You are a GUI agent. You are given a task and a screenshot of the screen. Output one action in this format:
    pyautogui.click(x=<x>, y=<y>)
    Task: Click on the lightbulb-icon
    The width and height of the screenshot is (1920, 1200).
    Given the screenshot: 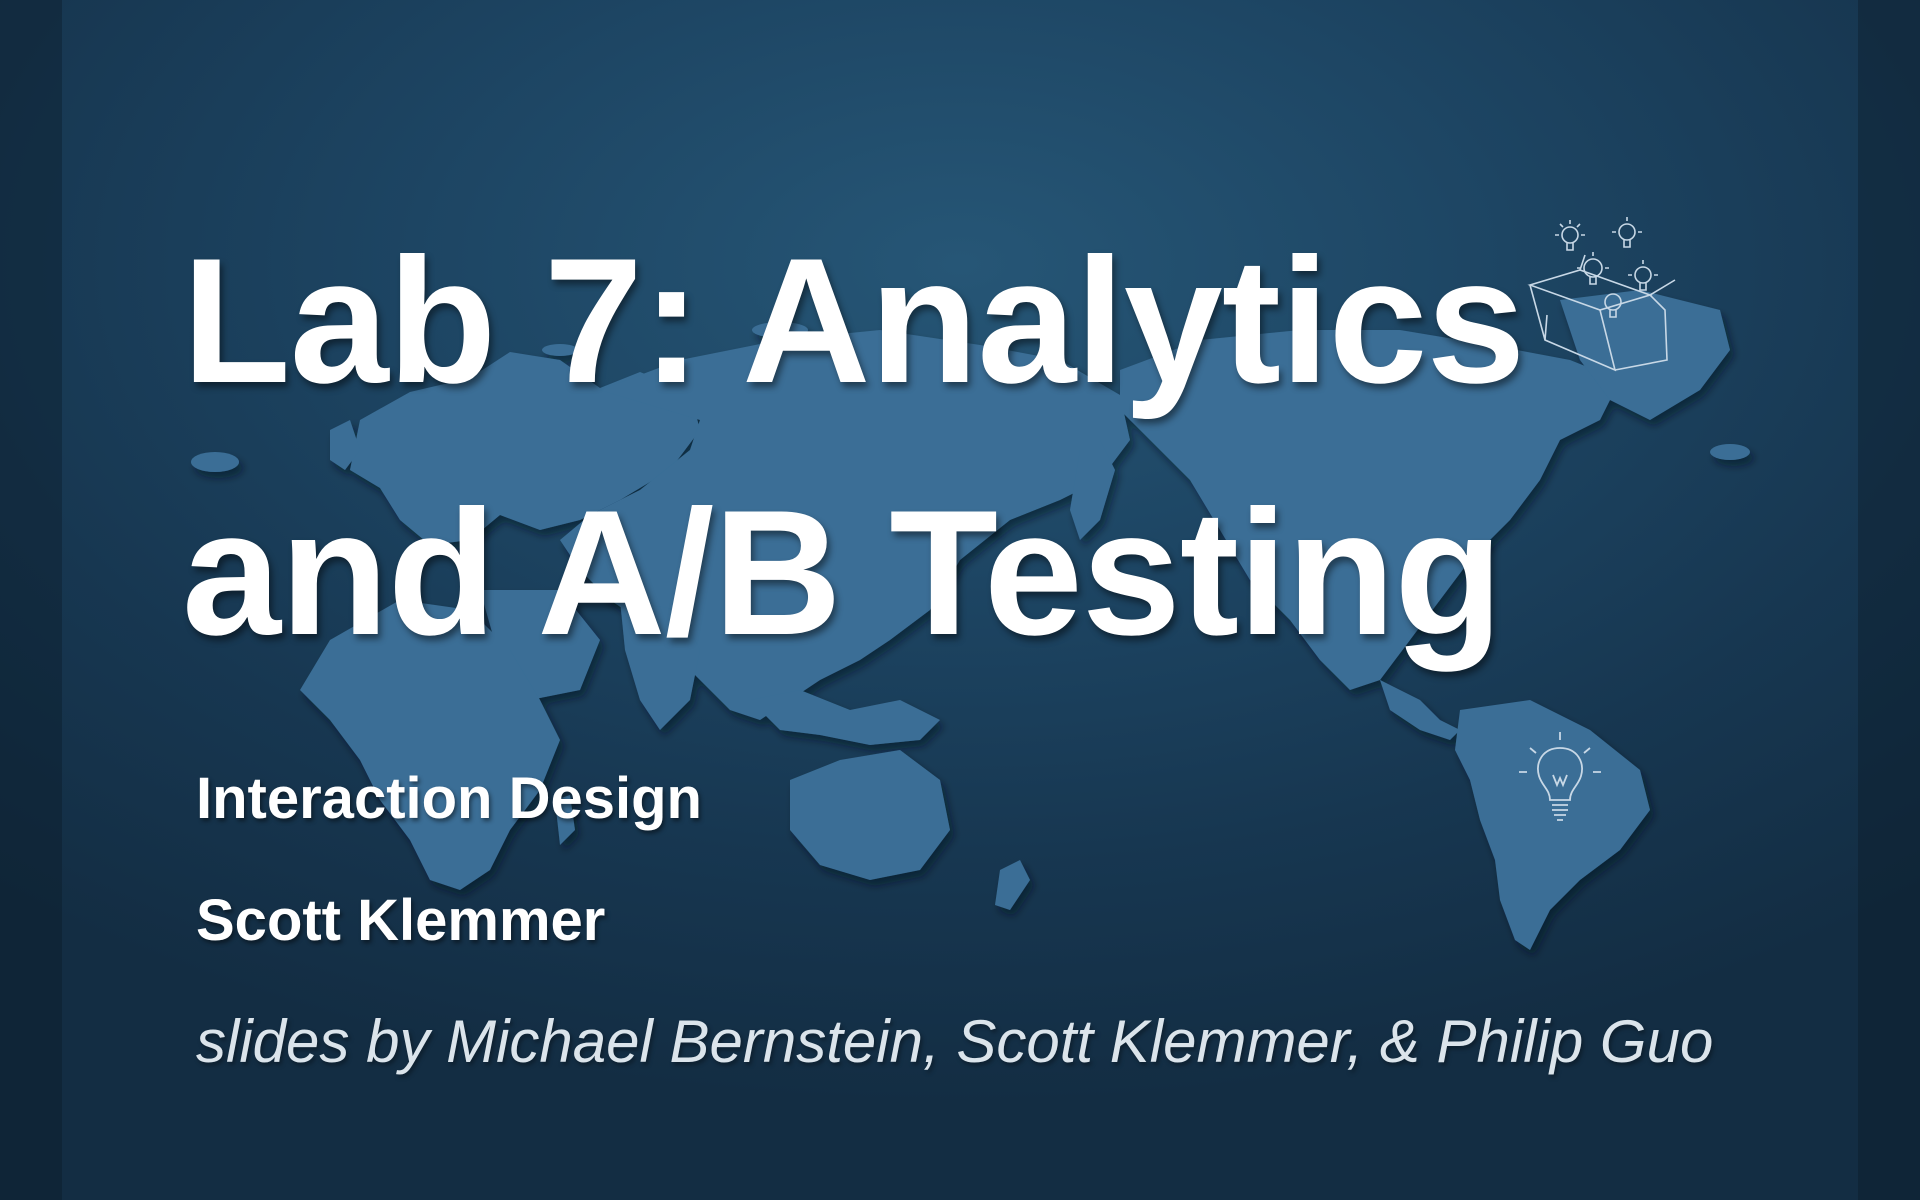 What is the action you would take?
    pyautogui.click(x=1560, y=776)
    